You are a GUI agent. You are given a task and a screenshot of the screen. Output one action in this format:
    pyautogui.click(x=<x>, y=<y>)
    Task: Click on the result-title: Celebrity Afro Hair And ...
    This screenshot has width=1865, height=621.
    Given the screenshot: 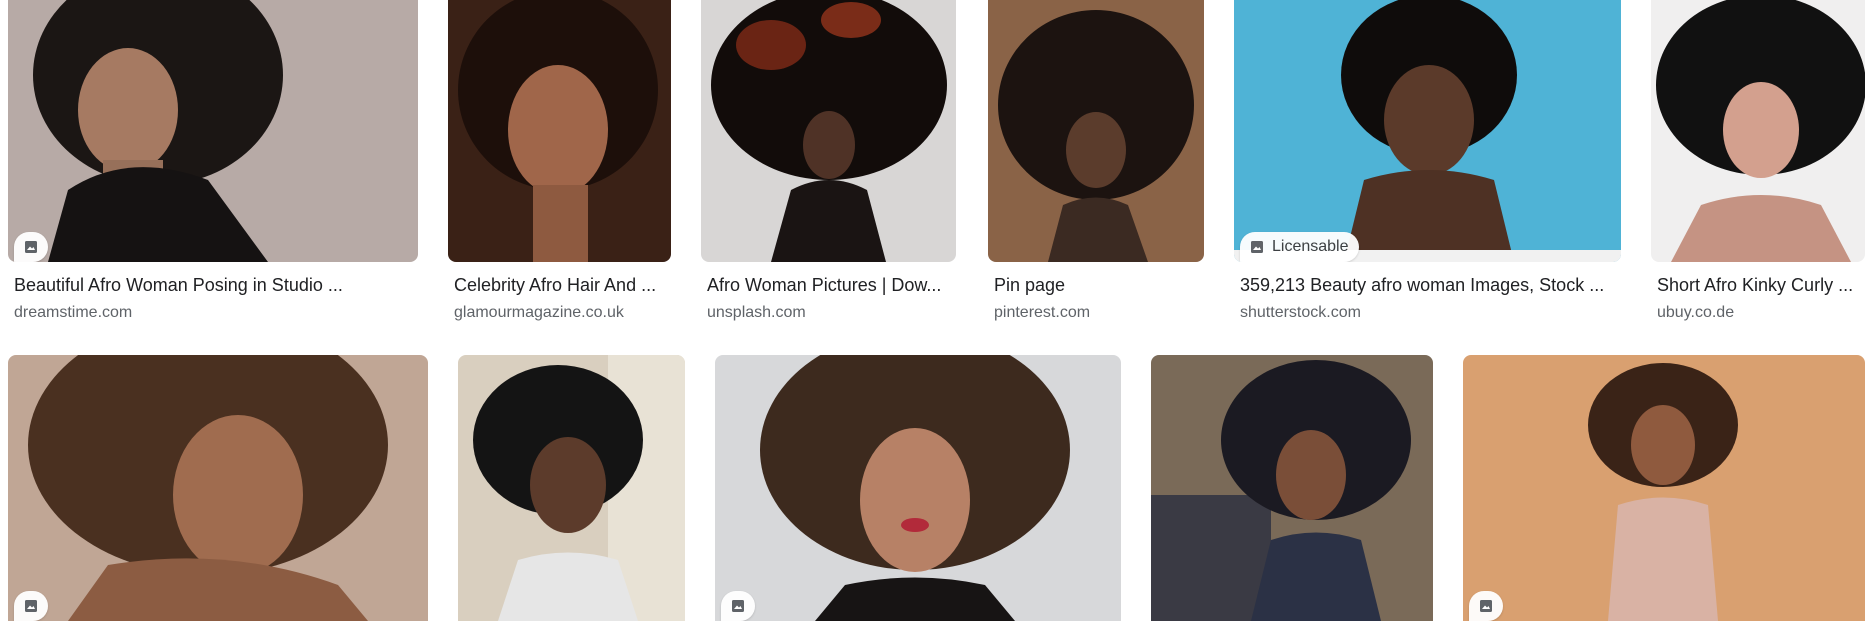 What is the action you would take?
    pyautogui.click(x=564, y=285)
    